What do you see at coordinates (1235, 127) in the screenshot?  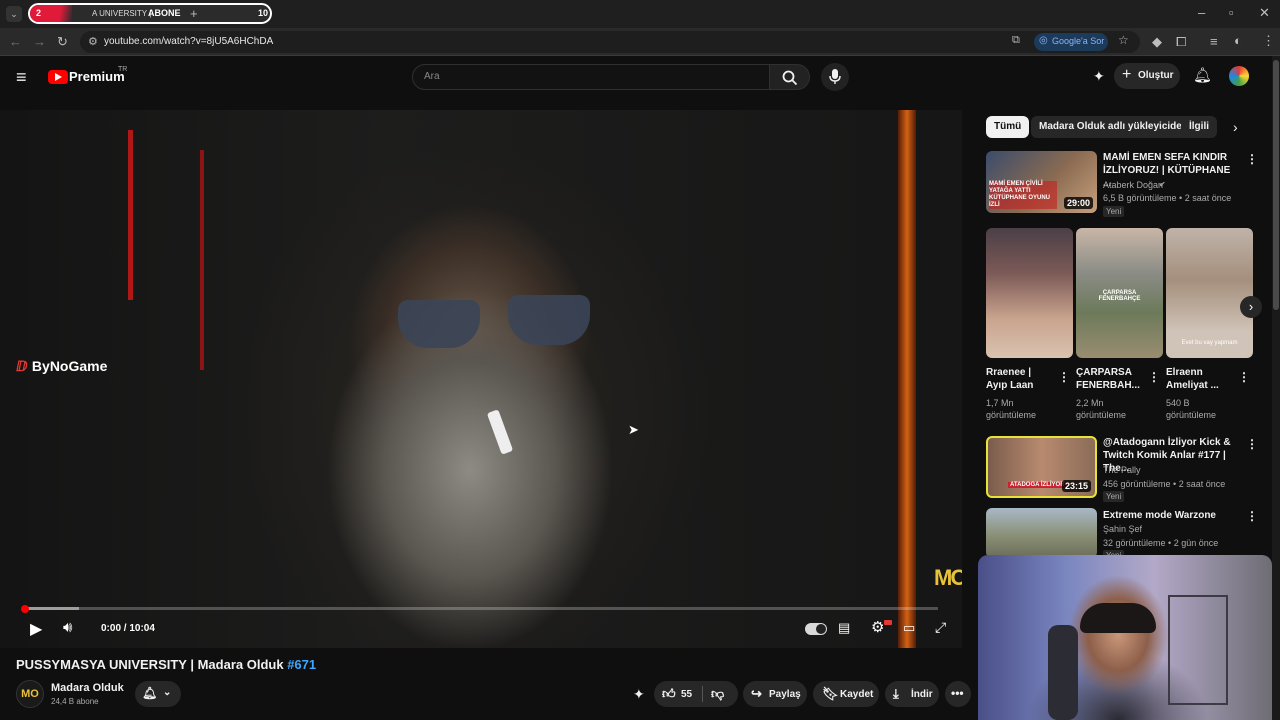 I see `chips-next-chevron-icon: ›` at bounding box center [1235, 127].